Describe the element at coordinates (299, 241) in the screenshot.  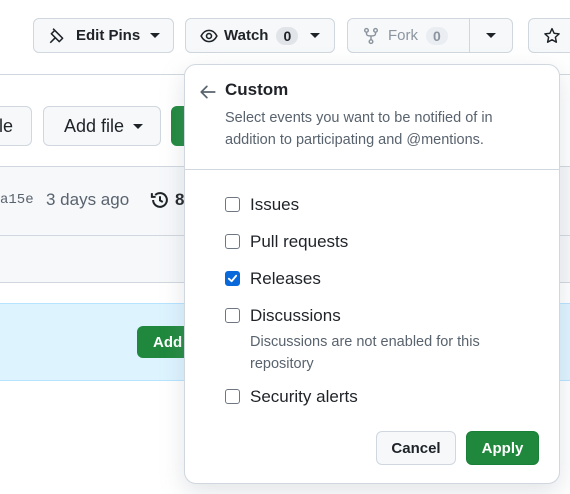
I see `option-label: Pull requests` at that location.